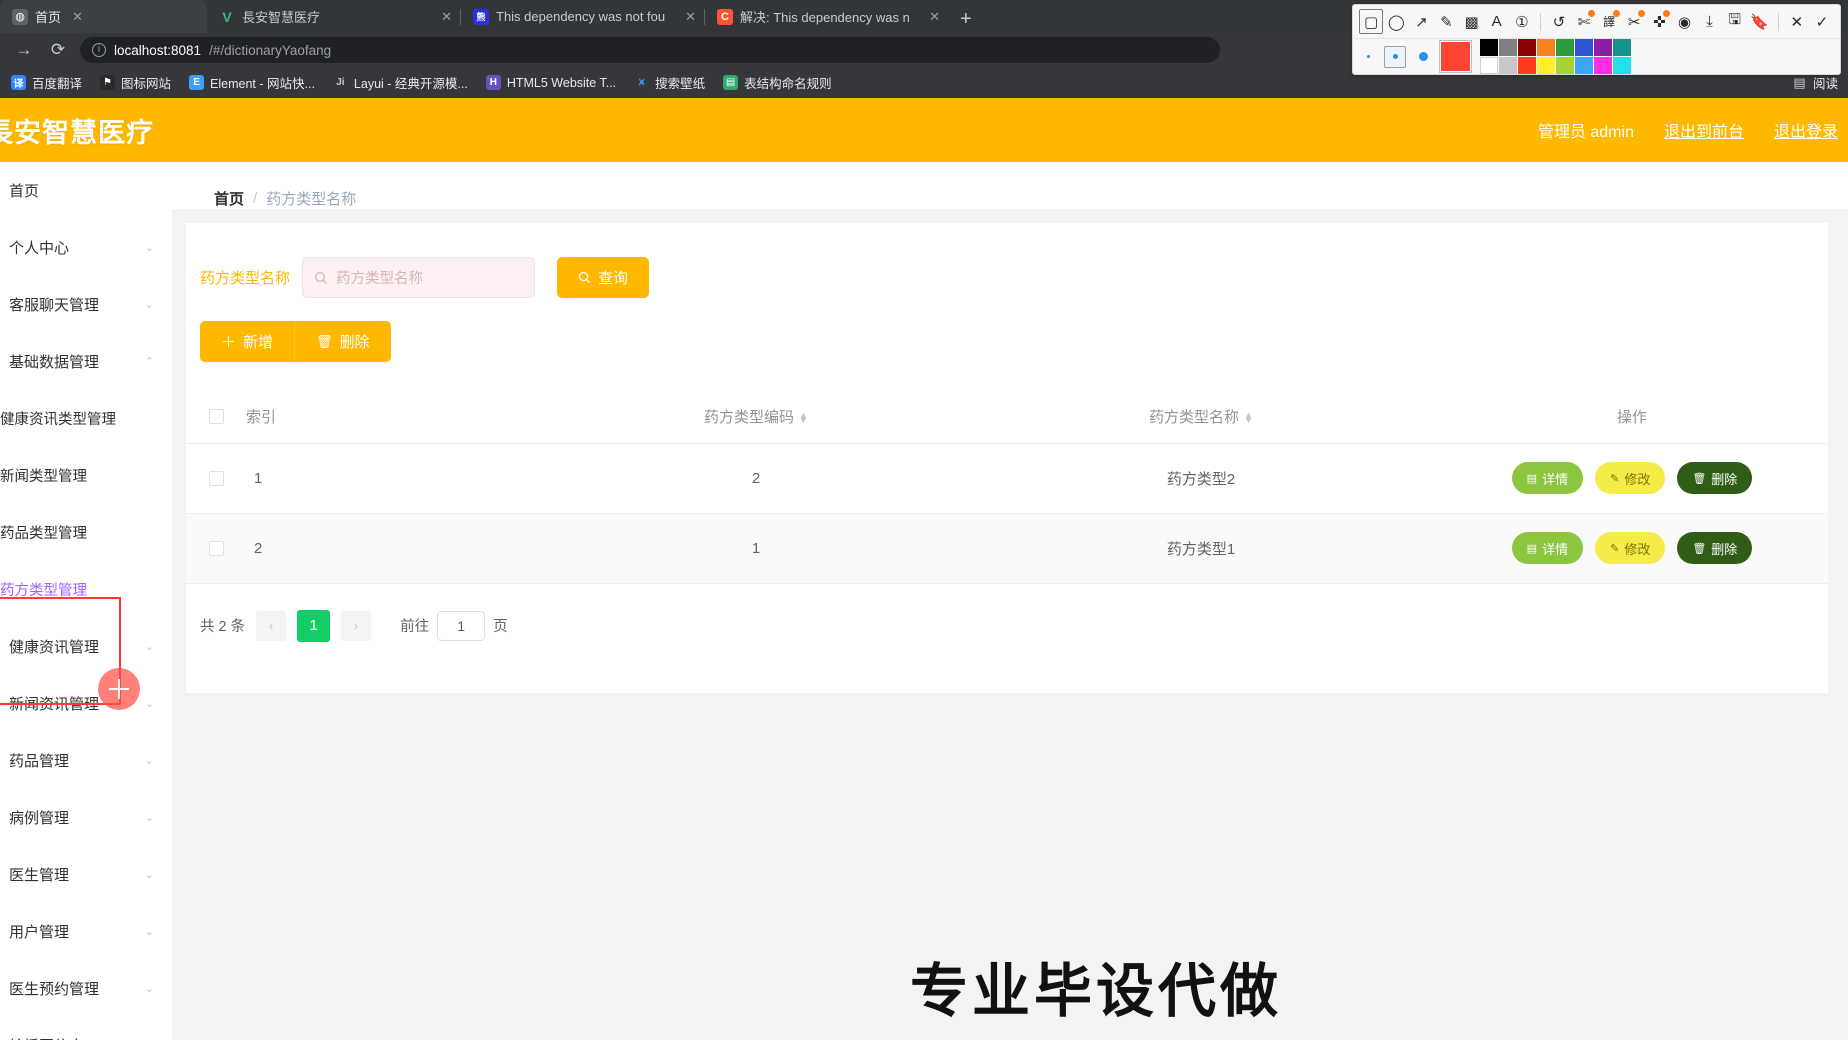 Image resolution: width=1848 pixels, height=1040 pixels. What do you see at coordinates (86, 304) in the screenshot?
I see `sidebar-item-chat-management: 客服聊天管理 ⌄` at bounding box center [86, 304].